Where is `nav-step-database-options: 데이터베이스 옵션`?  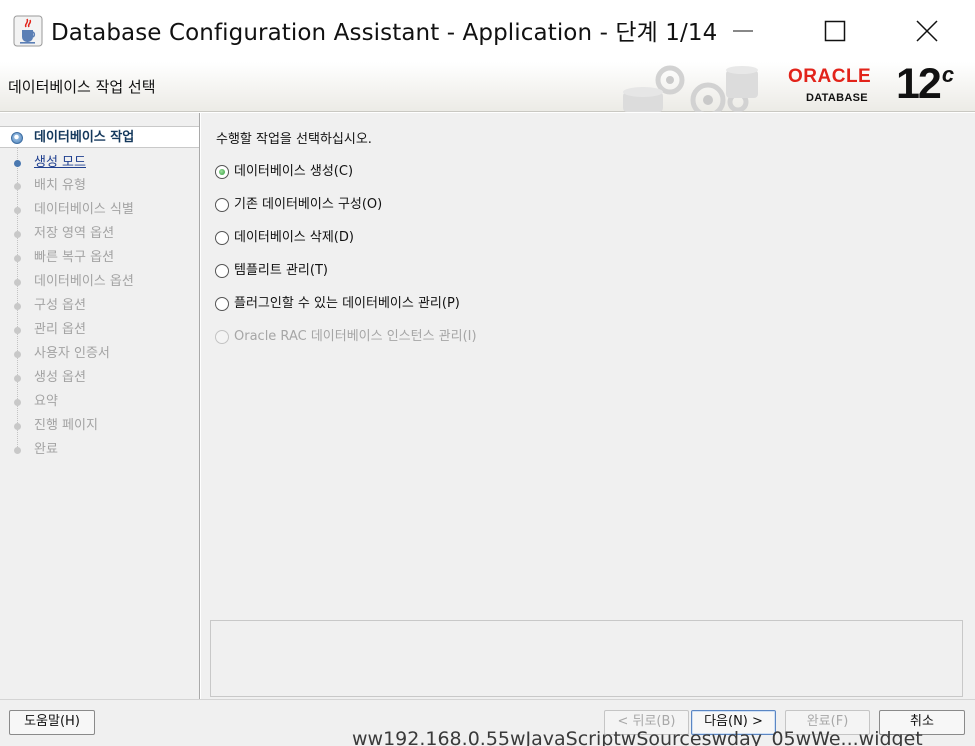 nav-step-database-options: 데이터베이스 옵션 is located at coordinates (99, 282).